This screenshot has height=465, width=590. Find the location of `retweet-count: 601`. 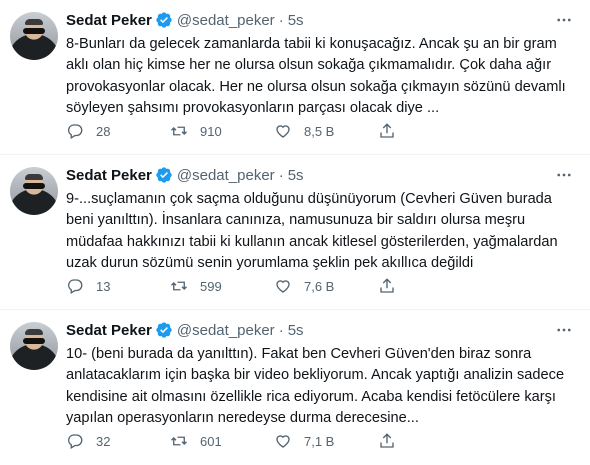

retweet-count: 601 is located at coordinates (211, 441).